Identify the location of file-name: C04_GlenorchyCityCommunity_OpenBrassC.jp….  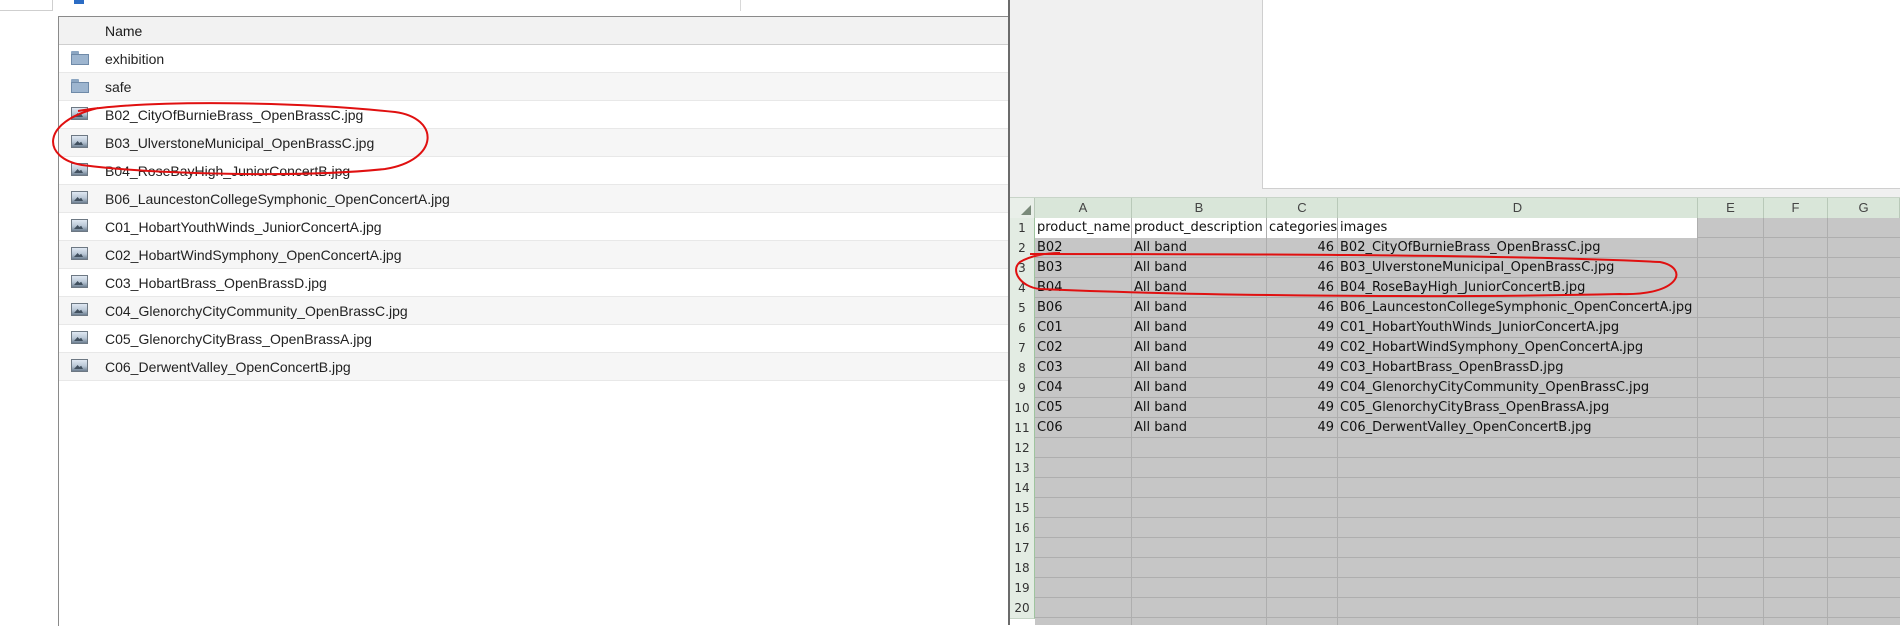
(256, 311).